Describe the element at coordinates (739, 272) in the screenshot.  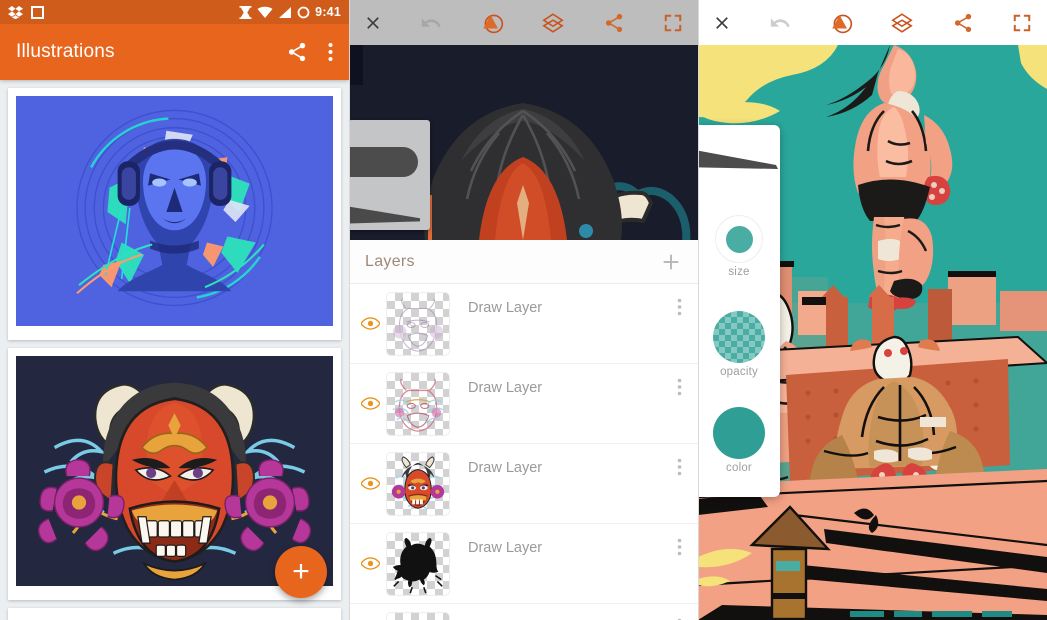
I see `size-label: size` at that location.